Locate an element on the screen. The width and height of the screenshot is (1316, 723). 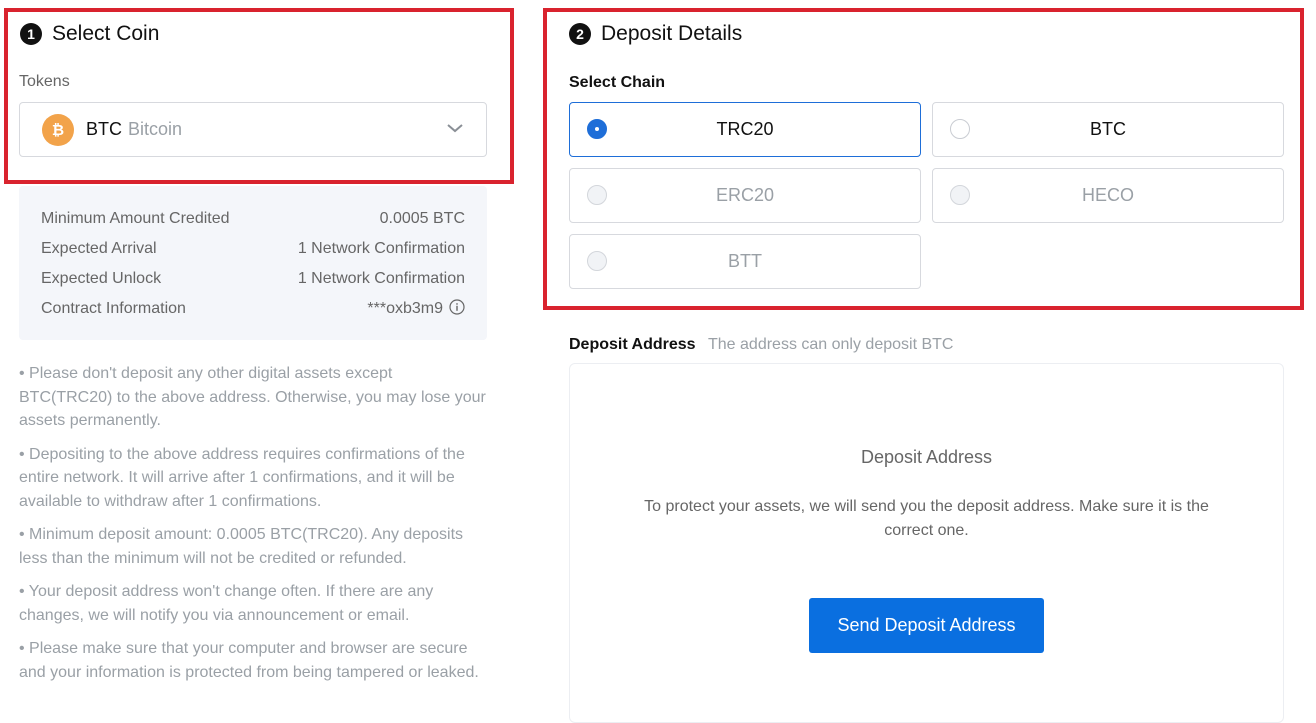
card-title: Deposit Address is located at coordinates (926, 457).